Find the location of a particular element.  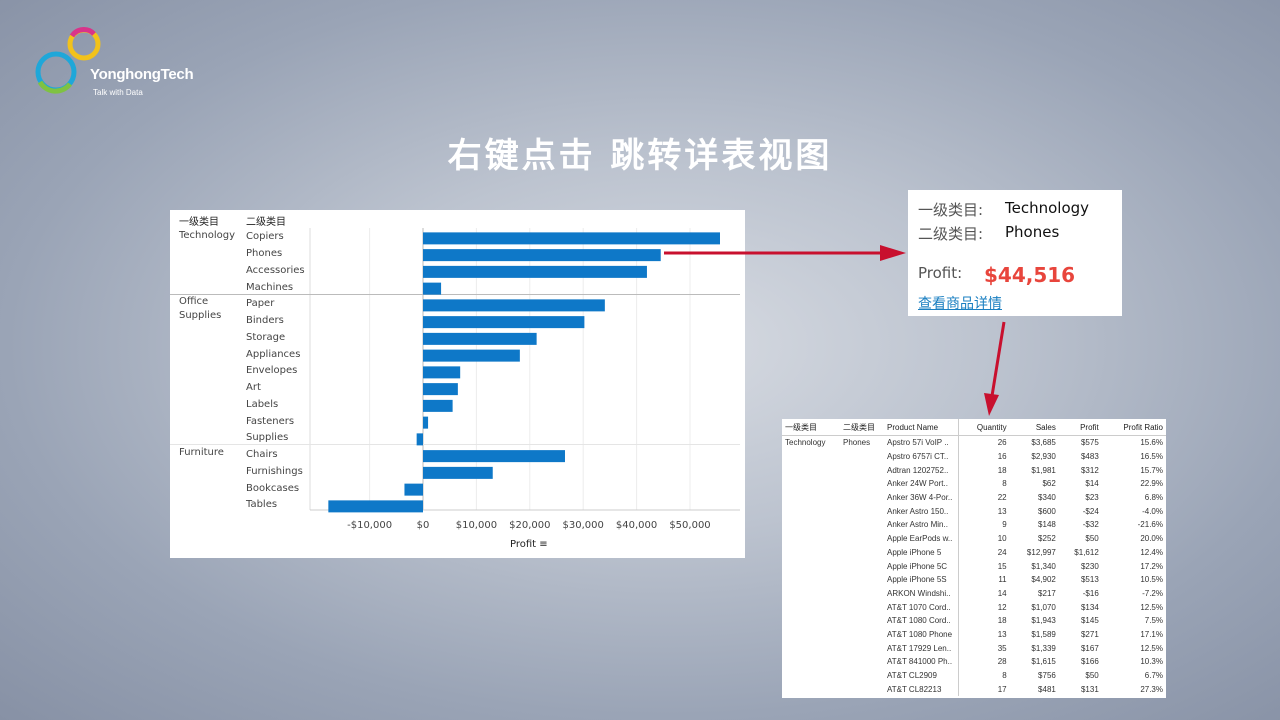

table-row: ARKON Windshi.. 14 $217 -$16 -7.2% is located at coordinates (974, 593).